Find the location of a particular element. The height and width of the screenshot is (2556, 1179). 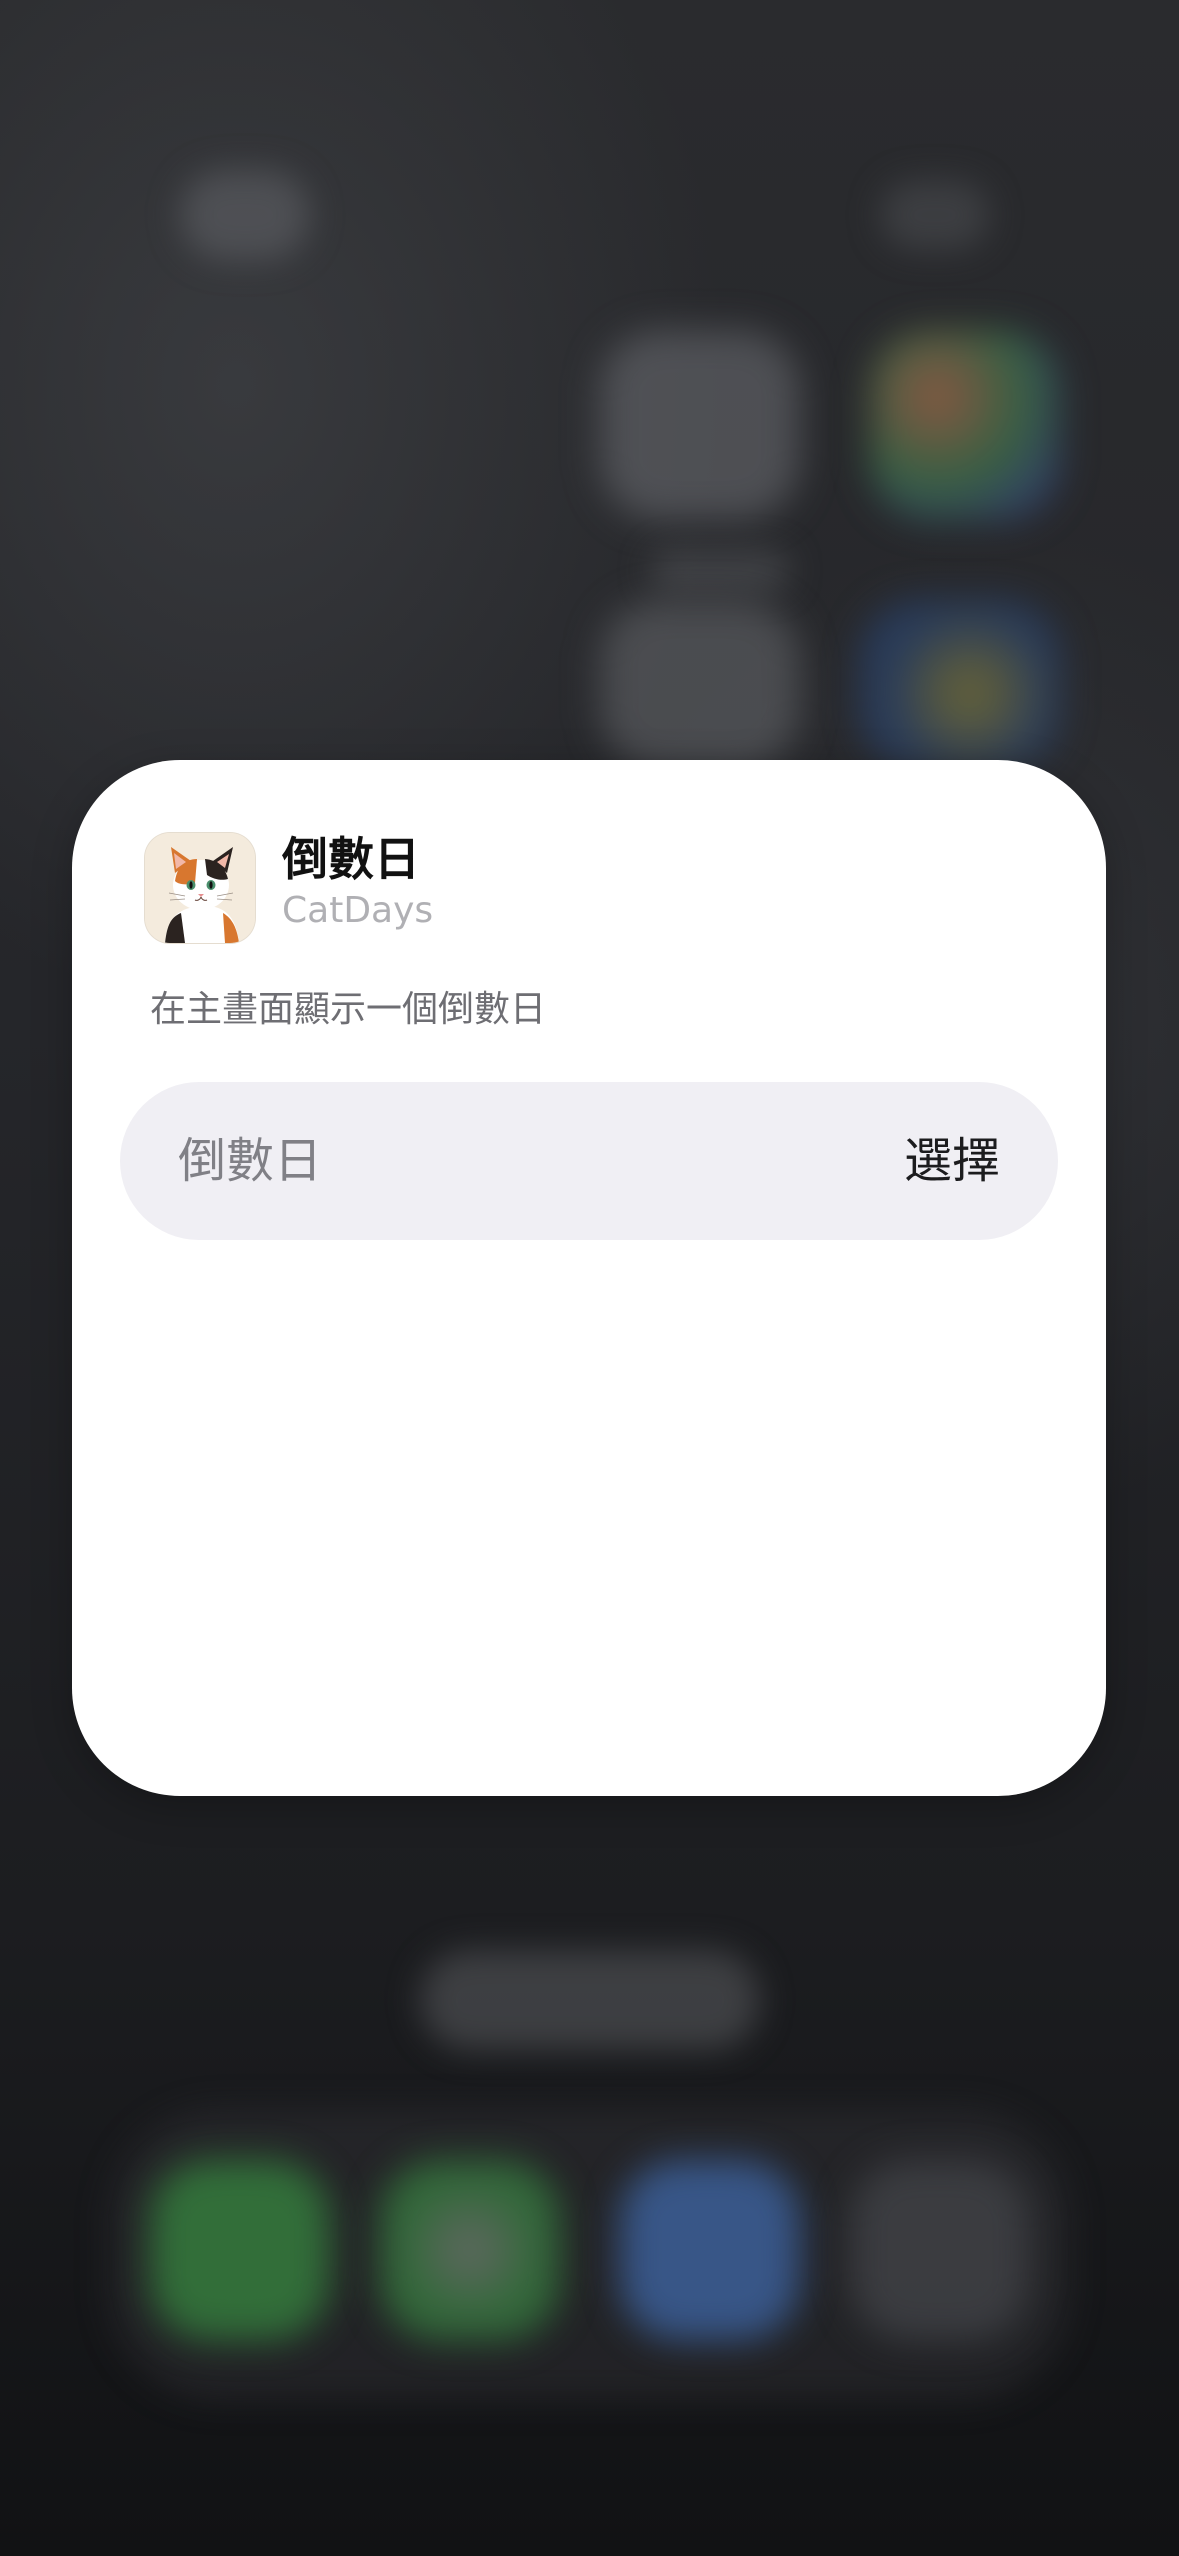

blurred-safari-icon is located at coordinates (710, 2250).